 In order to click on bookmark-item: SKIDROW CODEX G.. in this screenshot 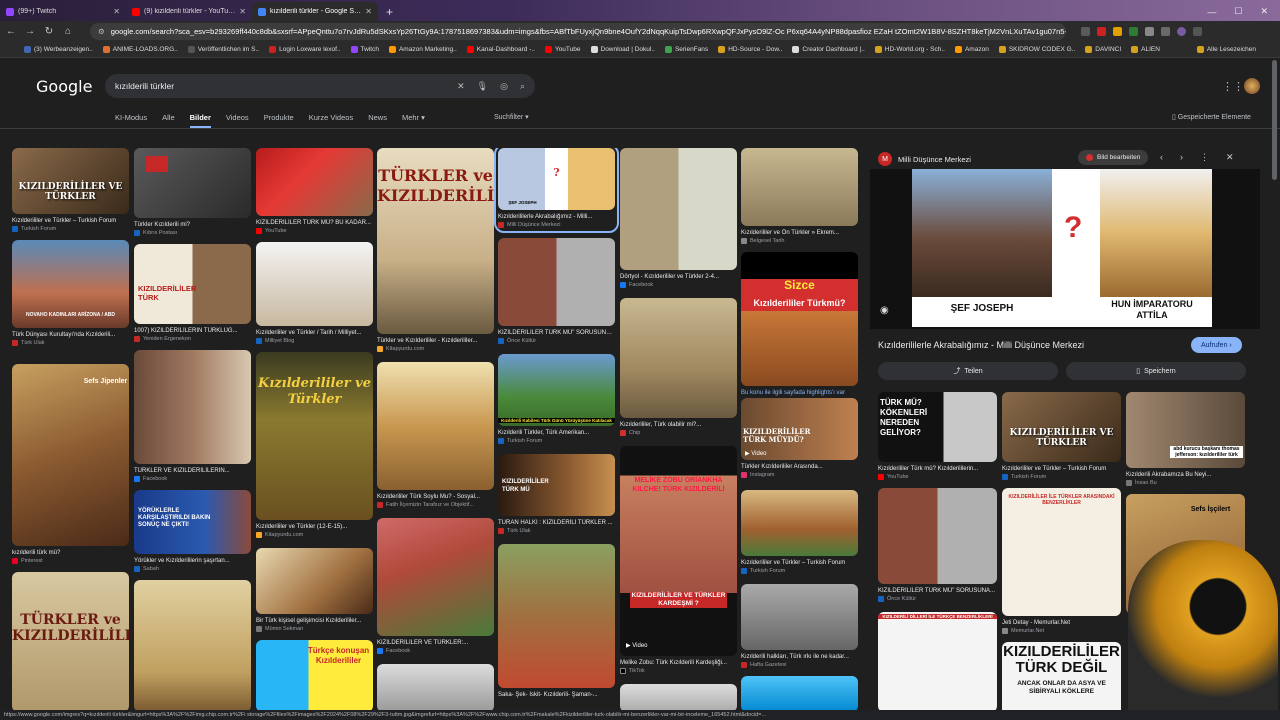, I will do `click(1036, 49)`.